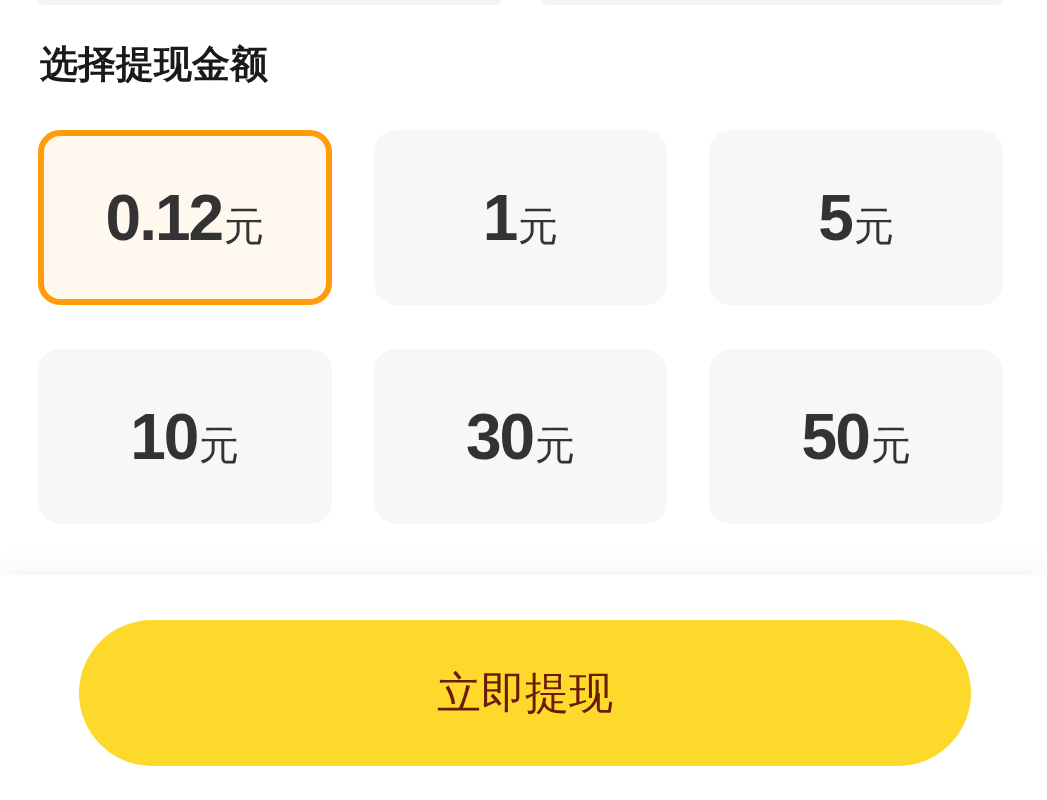  I want to click on amount-option: 0.12元, so click(185, 217).